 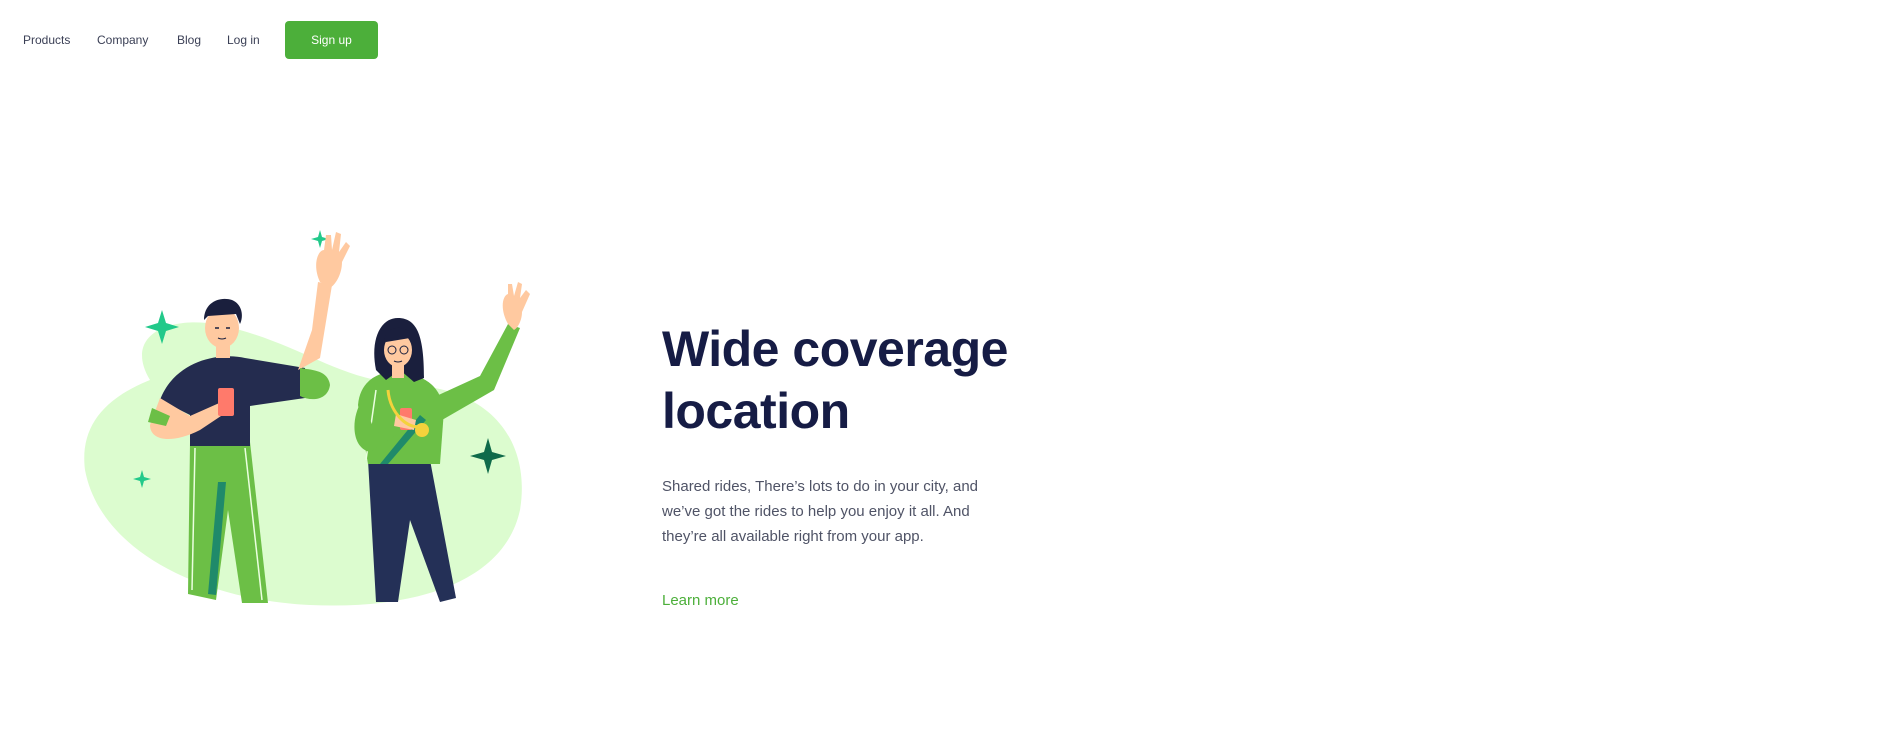 I want to click on hero-title-line2: location, so click(x=756, y=411).